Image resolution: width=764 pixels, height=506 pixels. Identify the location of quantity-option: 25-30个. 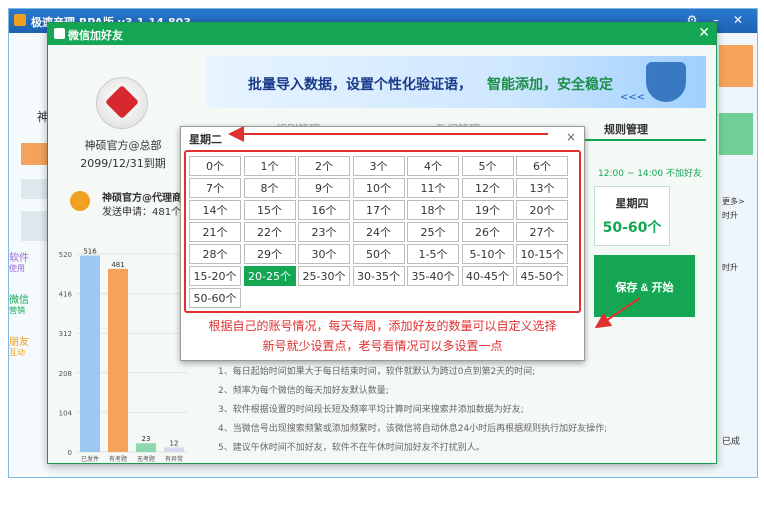
(324, 276).